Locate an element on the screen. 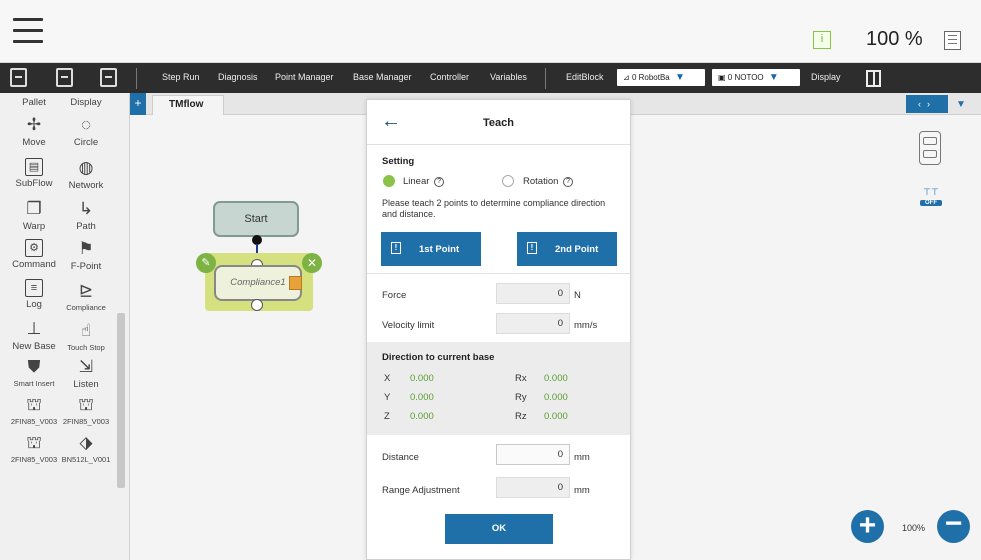 The width and height of the screenshot is (981, 560). io-switch-icon: ⊤⊤ OFF is located at coordinates (931, 196).